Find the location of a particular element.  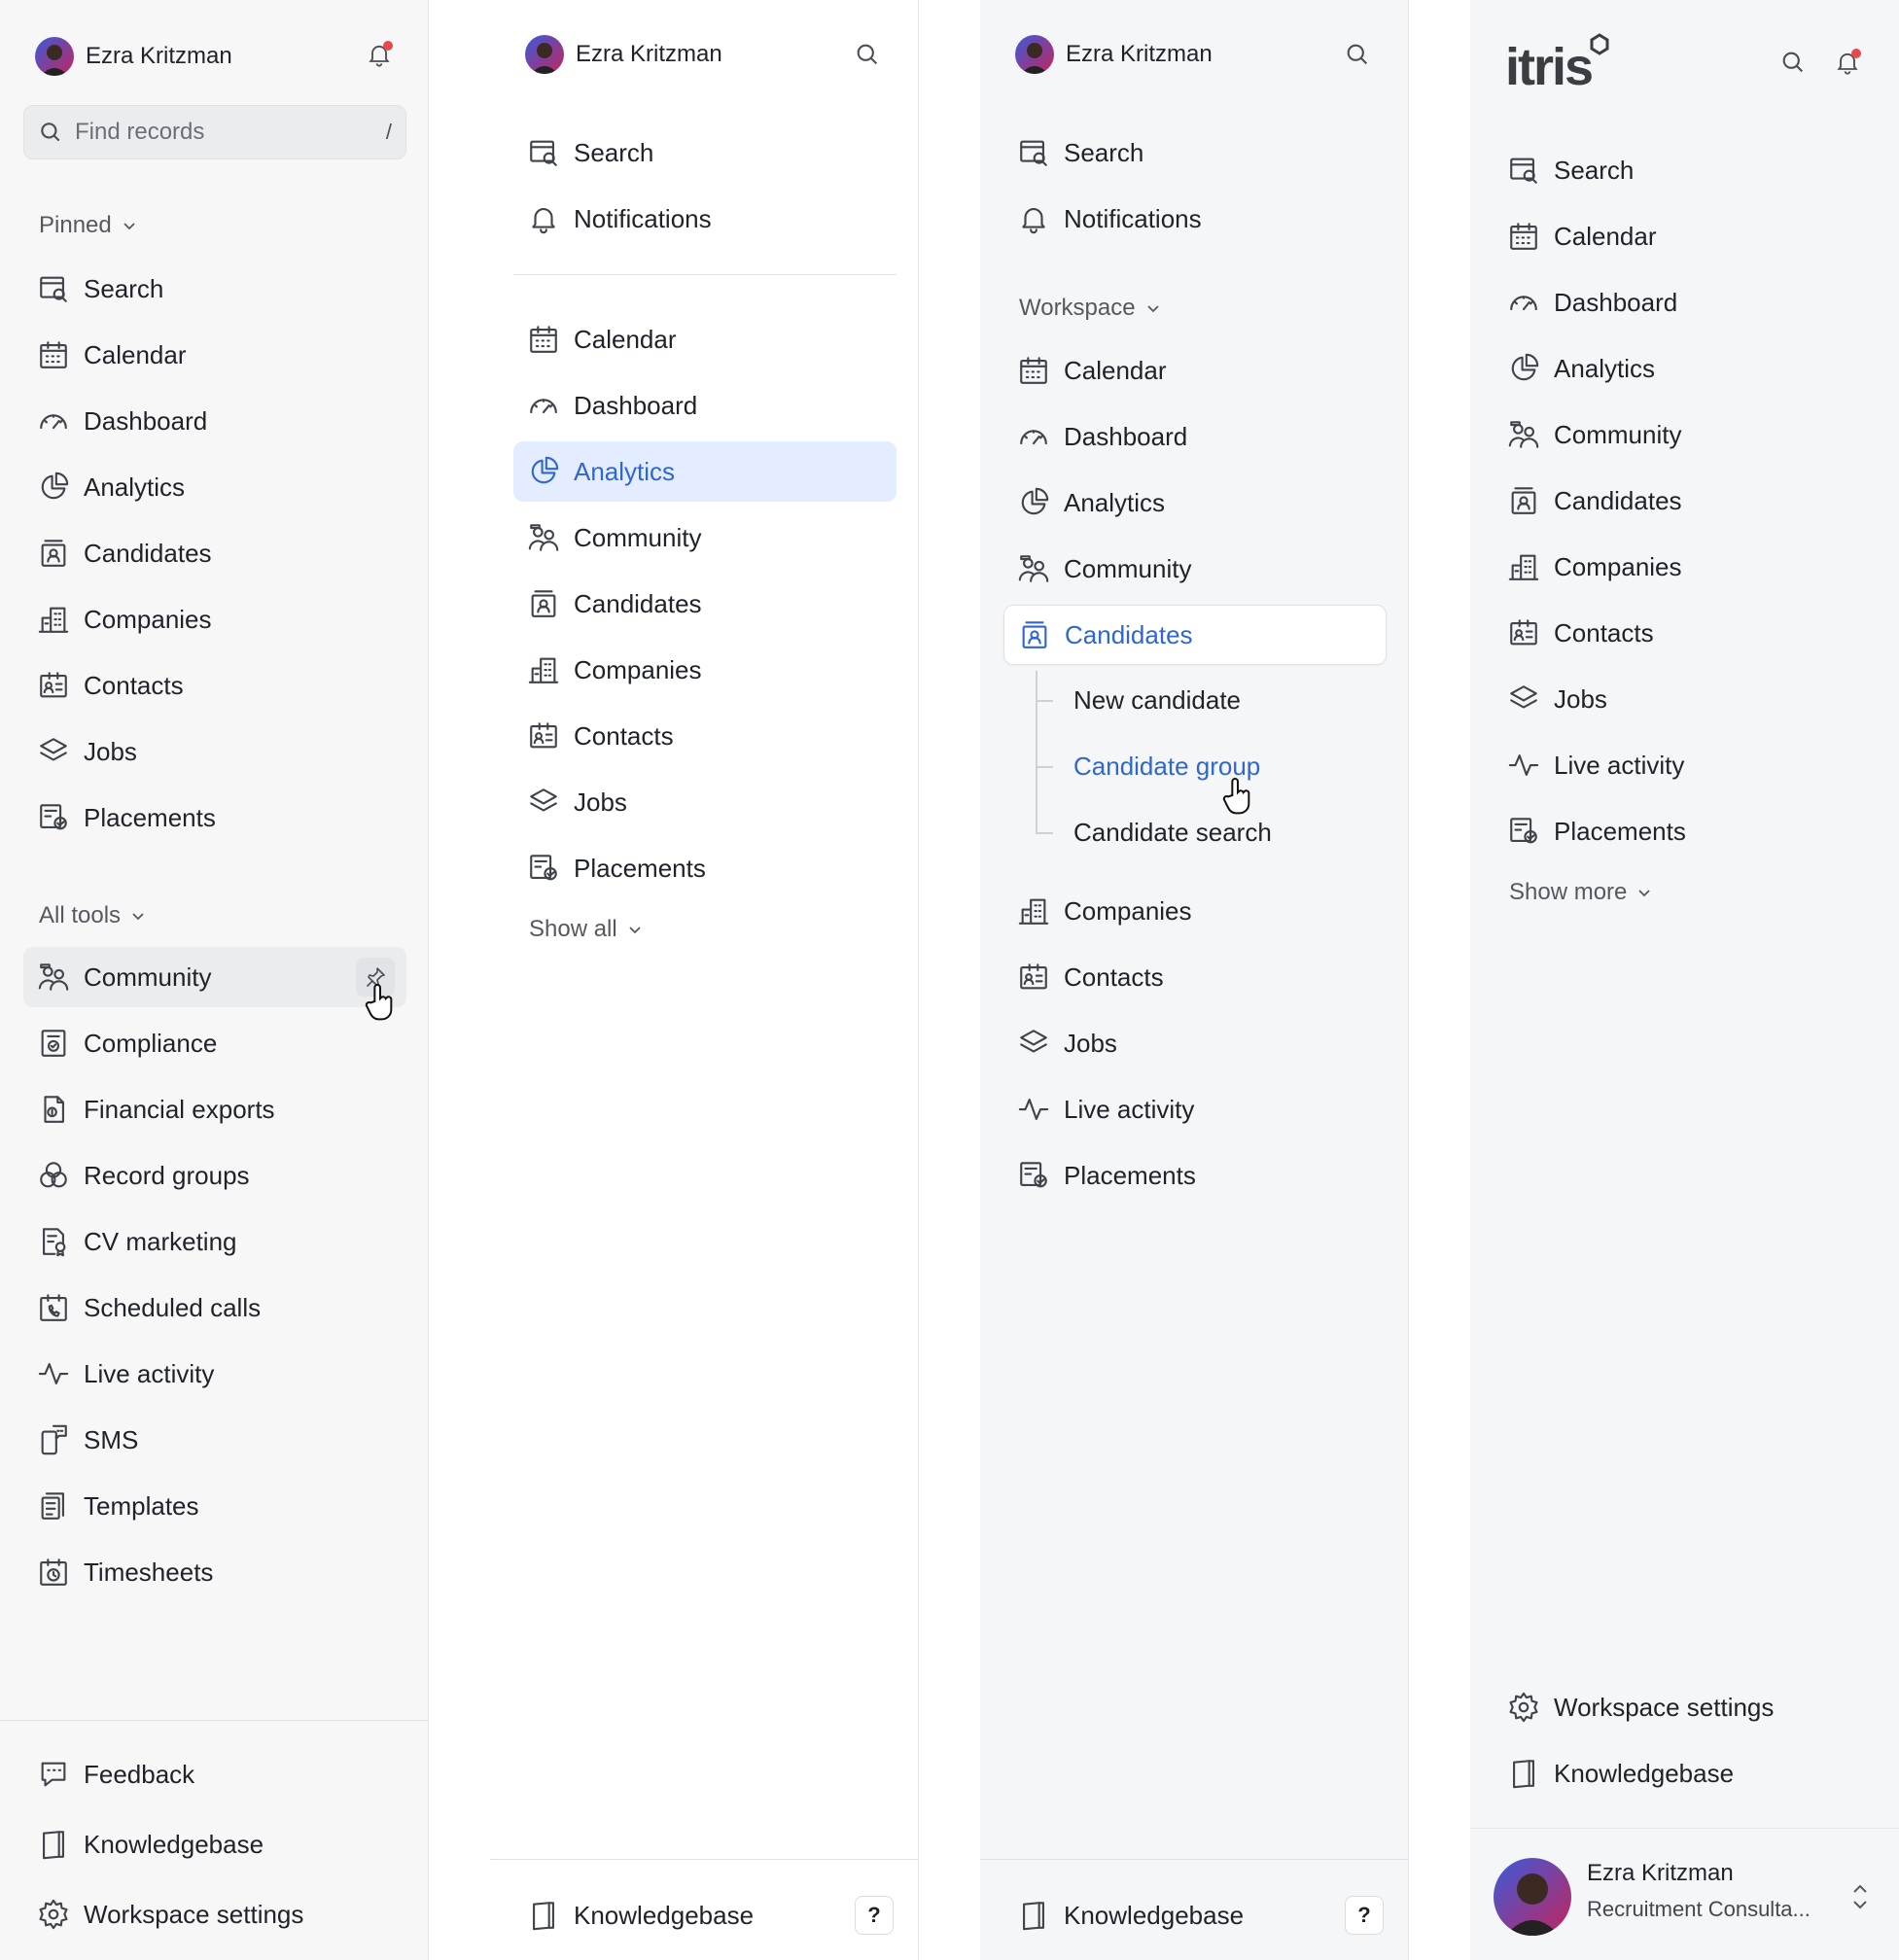

nav-item-label: Feedback is located at coordinates (139, 1774).